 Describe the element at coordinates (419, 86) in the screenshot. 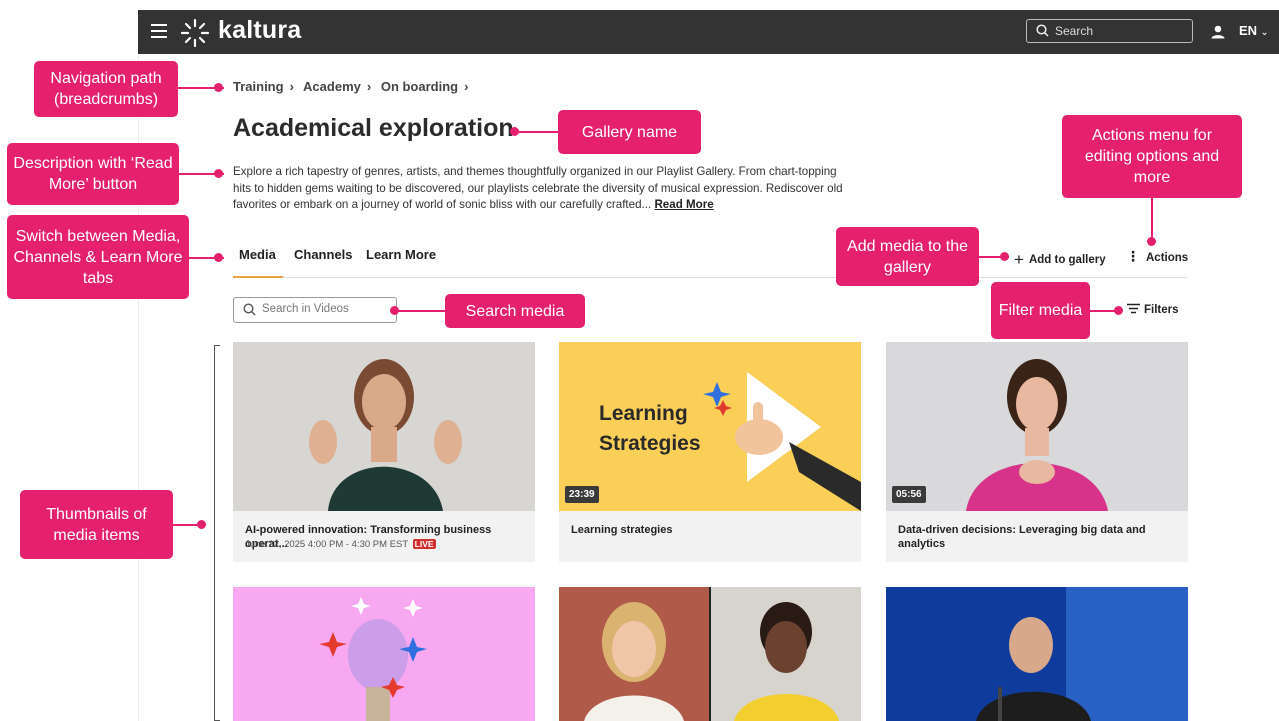

I see `breadcrumb-item: On boarding` at that location.